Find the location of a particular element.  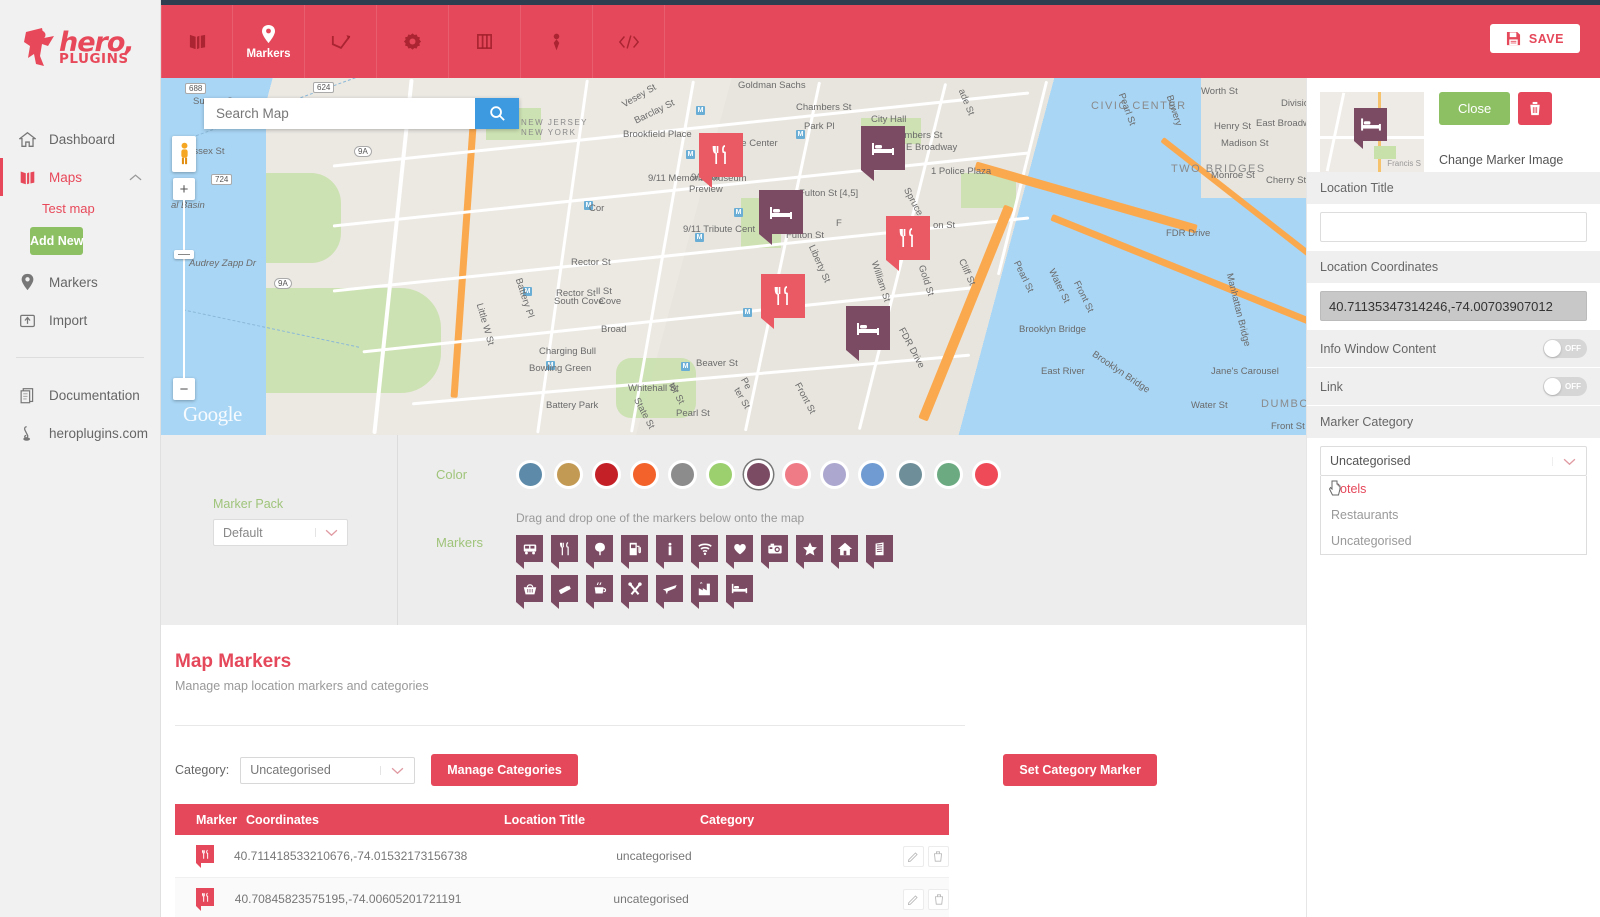

marker-chip-gas-pump is located at coordinates (634, 552).